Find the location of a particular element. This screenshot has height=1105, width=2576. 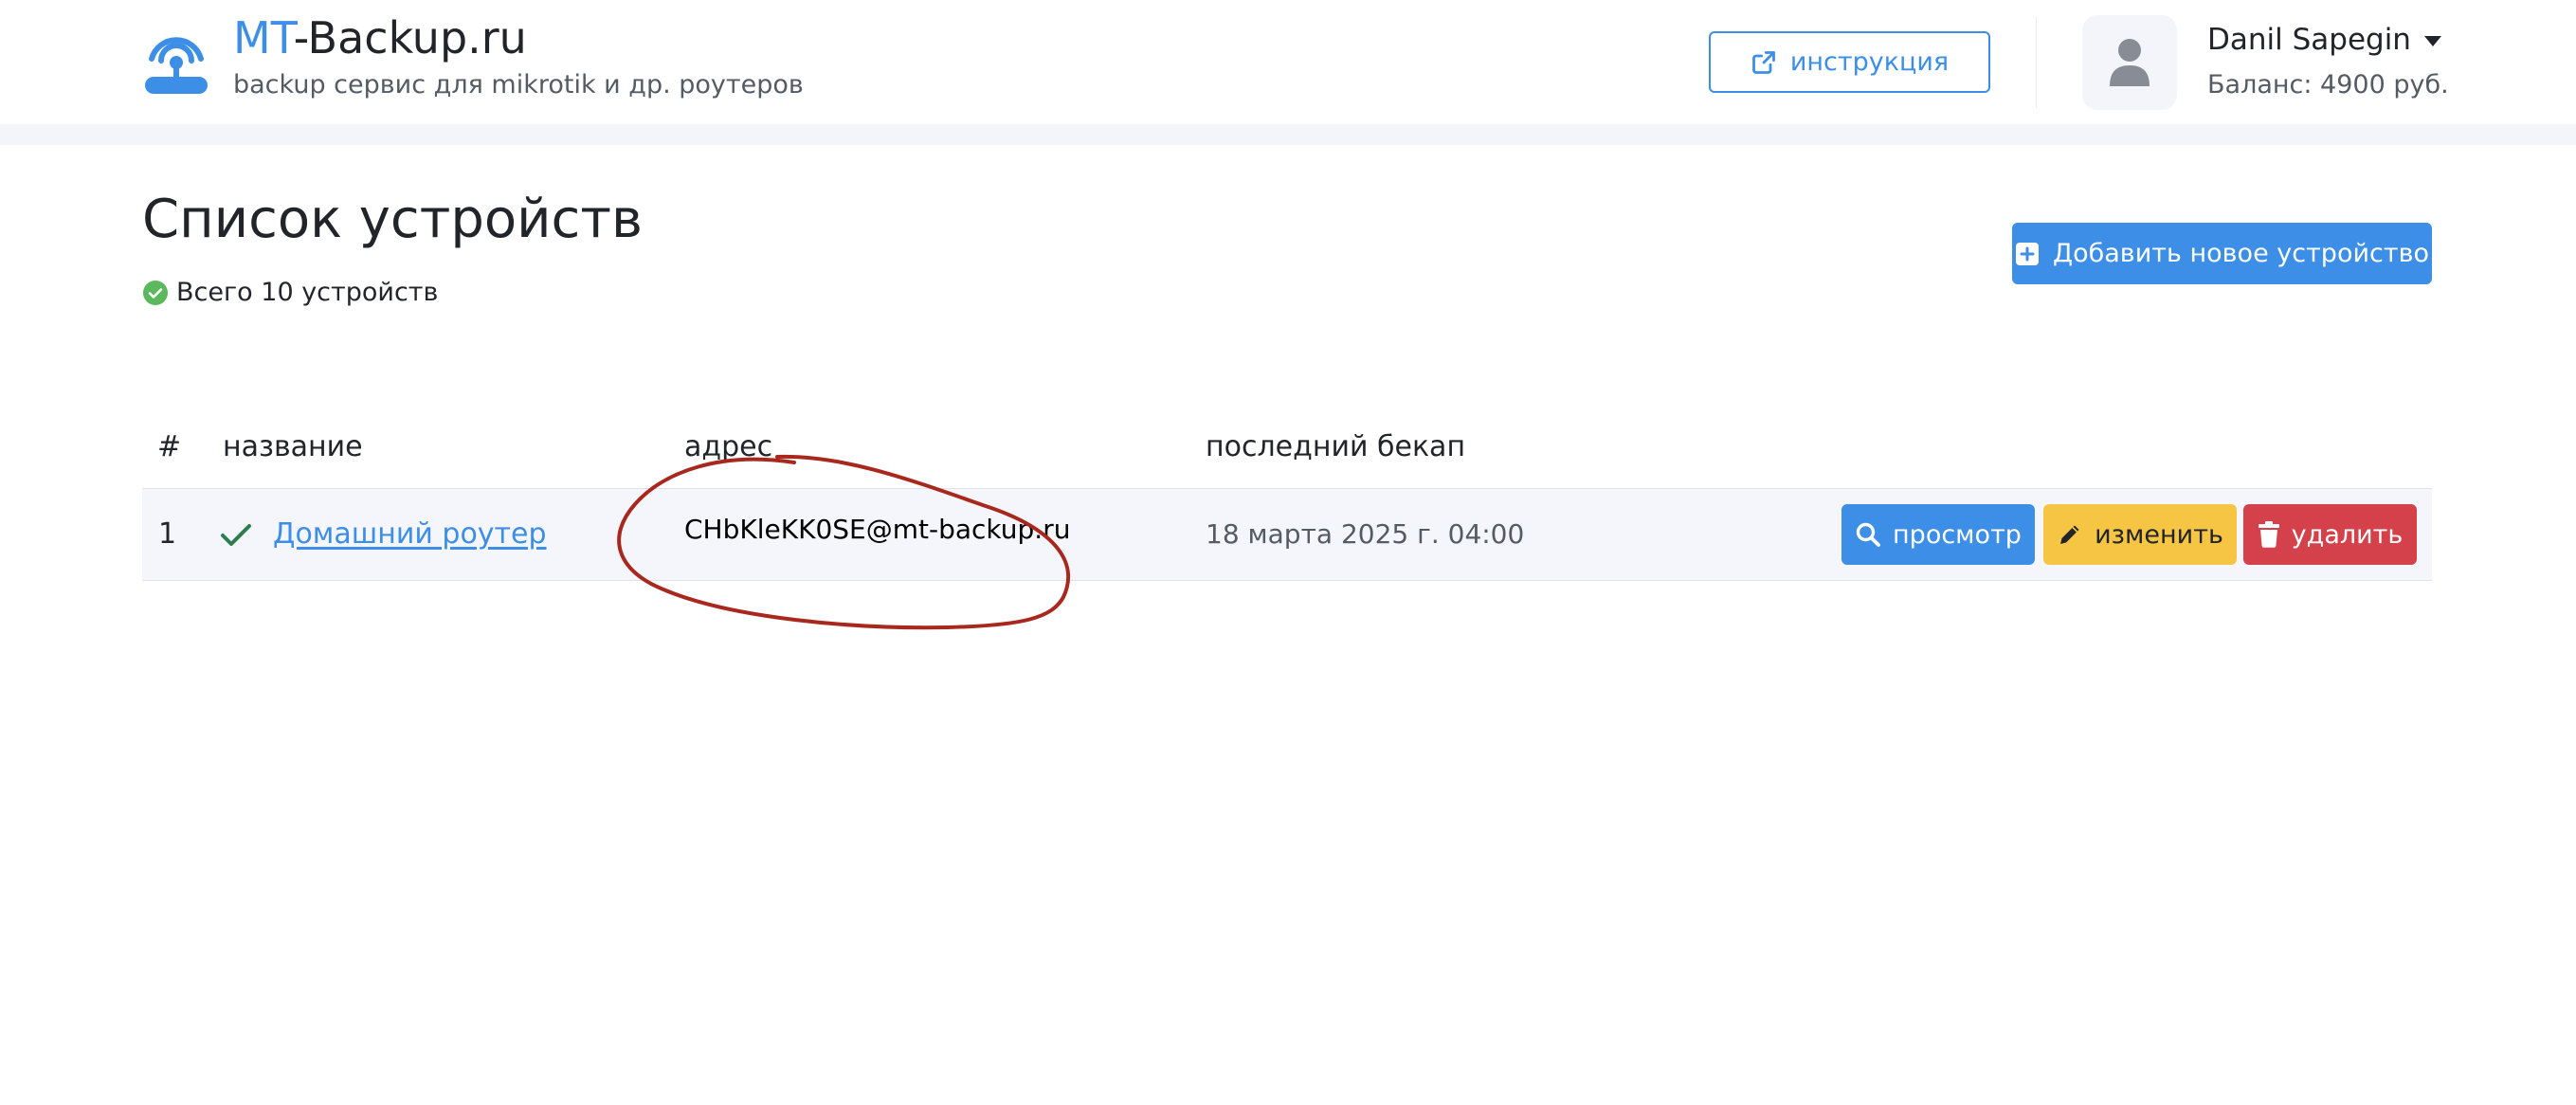

plus-square-icon is located at coordinates (2027, 253).